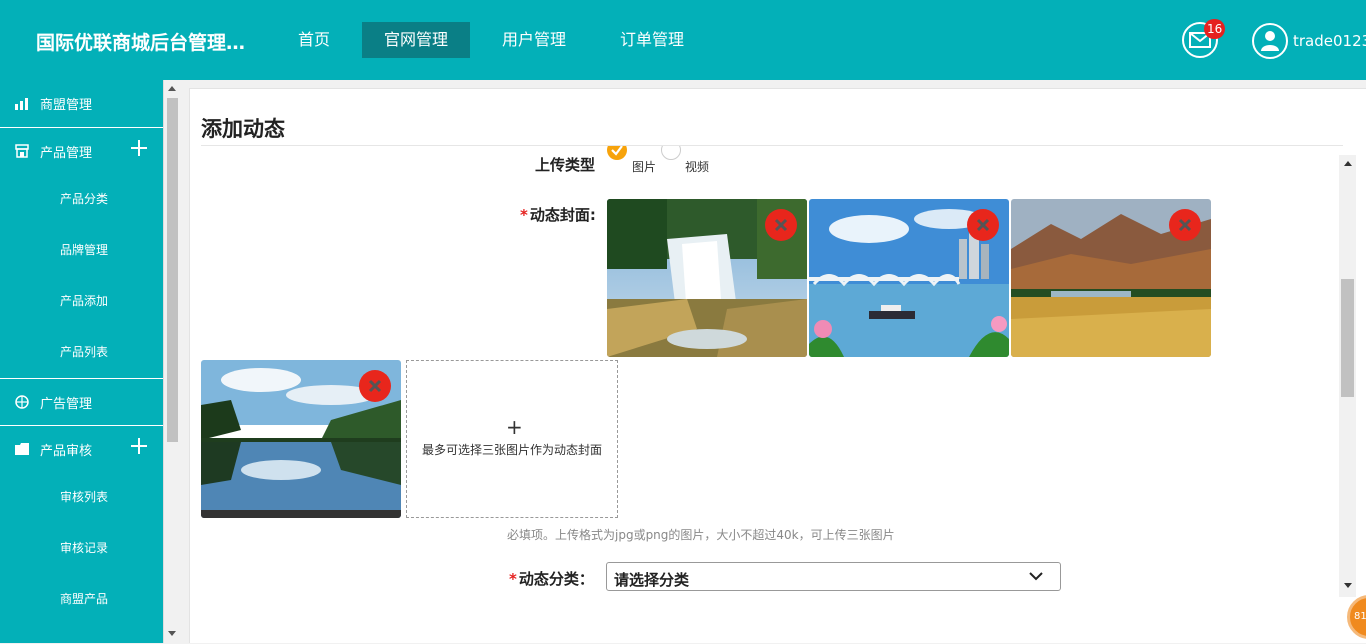  What do you see at coordinates (66, 404) in the screenshot?
I see `sidebar-group-label: 广告管理` at bounding box center [66, 404].